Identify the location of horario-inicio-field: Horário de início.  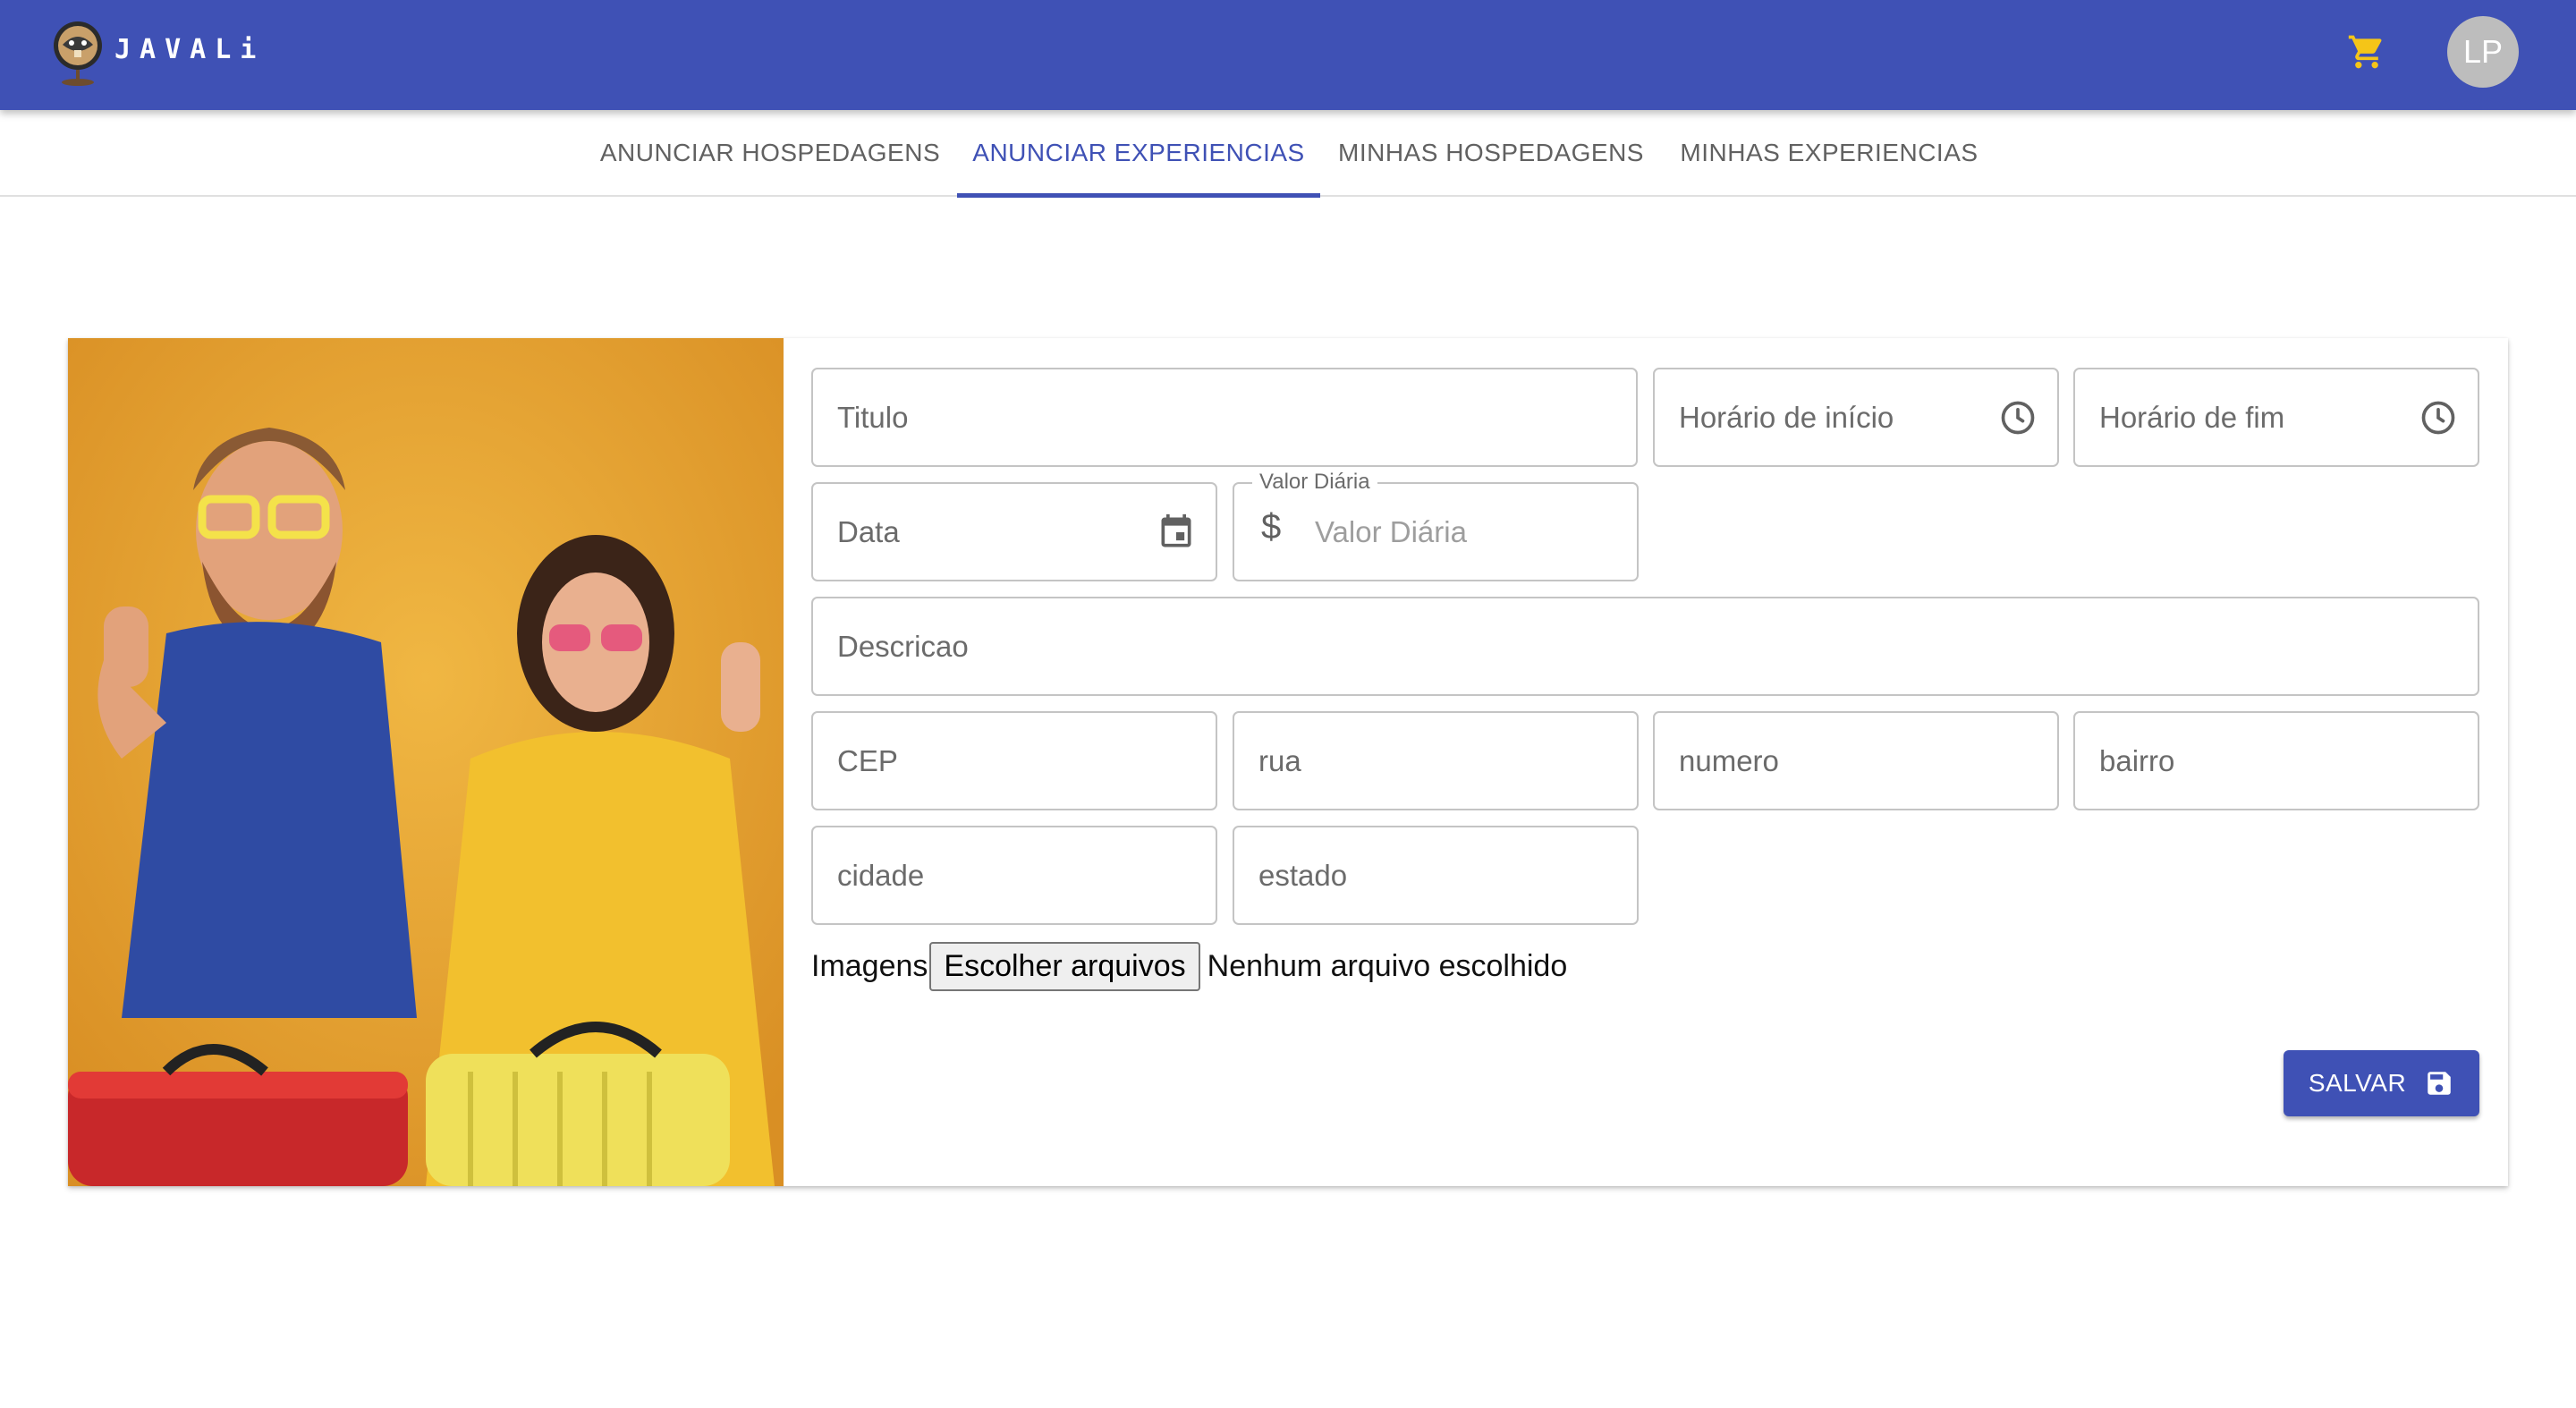
(1856, 417).